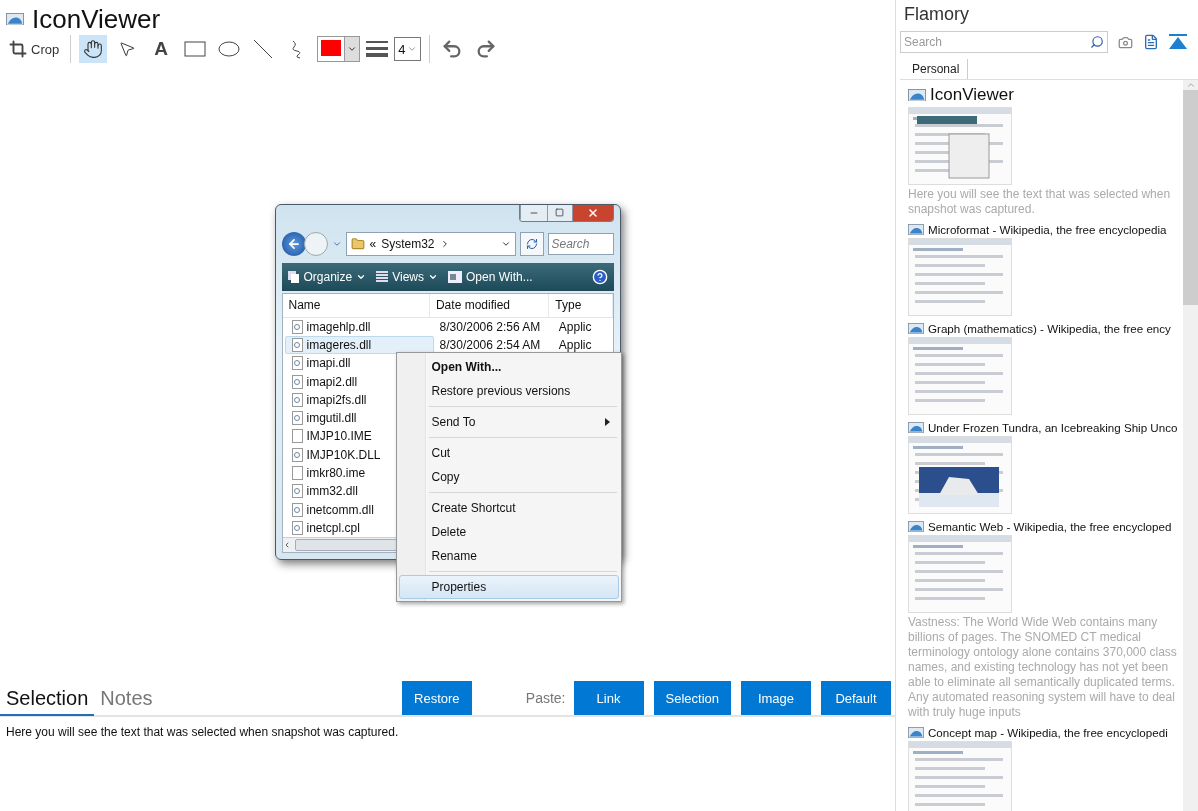 The width and height of the screenshot is (1198, 811). What do you see at coordinates (1190, 445) in the screenshot?
I see `vertical-scrollbar` at bounding box center [1190, 445].